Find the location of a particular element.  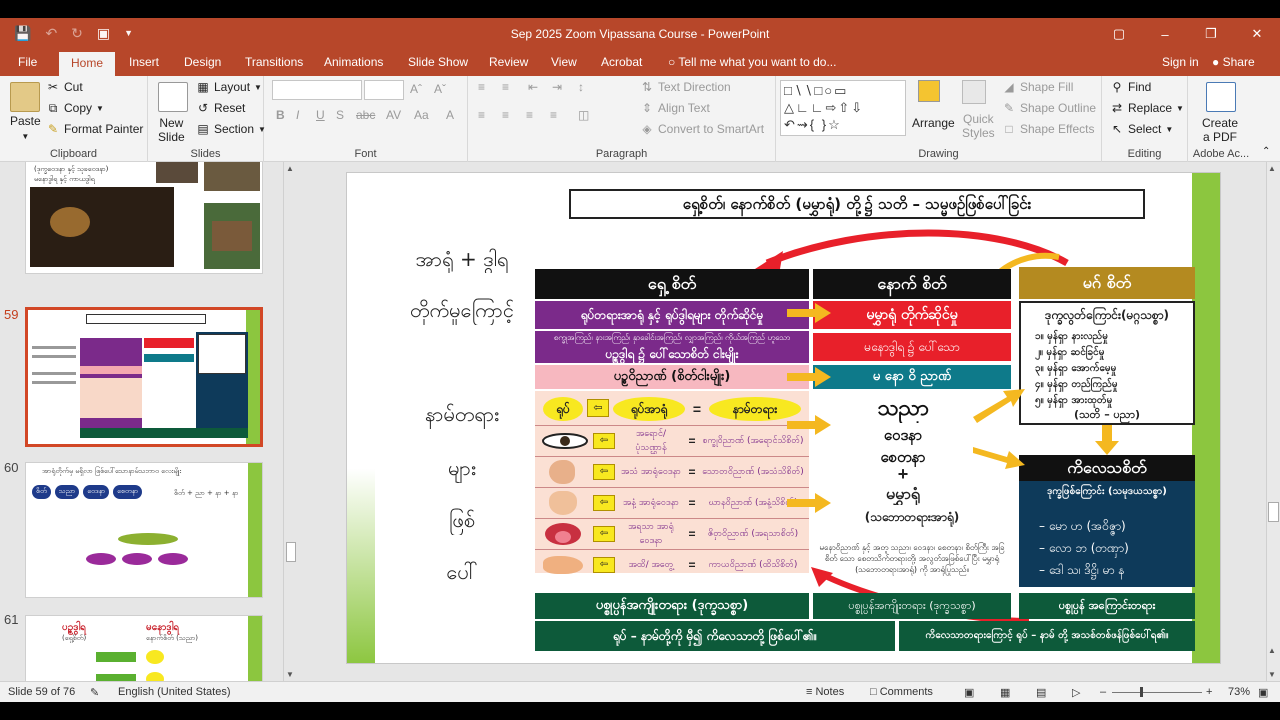

align-right-icon: ≡ is located at coordinates (529, 115).